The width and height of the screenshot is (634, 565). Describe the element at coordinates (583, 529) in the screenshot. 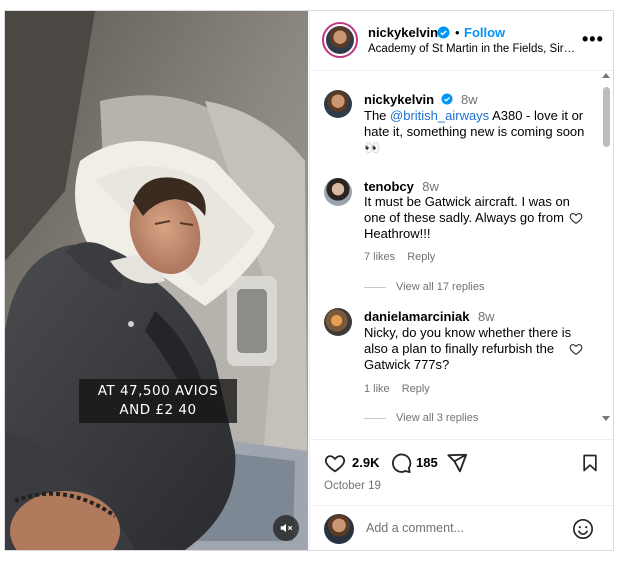

I see `smiley-icon` at that location.